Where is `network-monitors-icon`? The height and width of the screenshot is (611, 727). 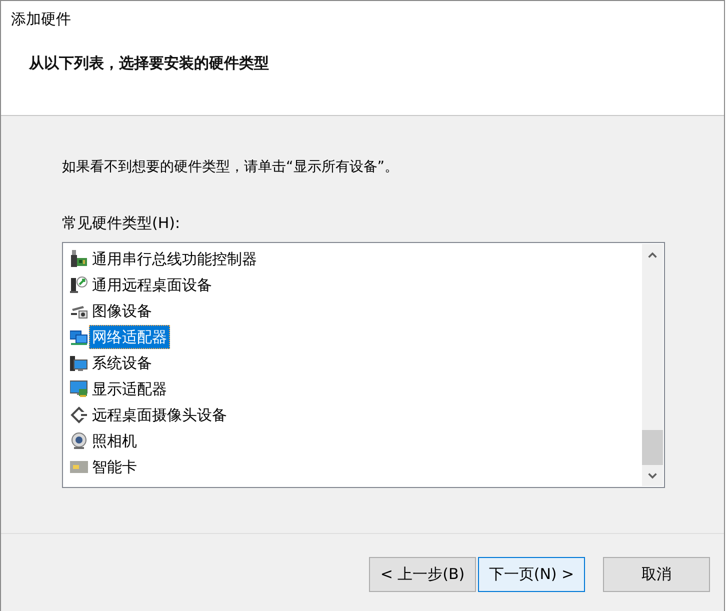 network-monitors-icon is located at coordinates (79, 337).